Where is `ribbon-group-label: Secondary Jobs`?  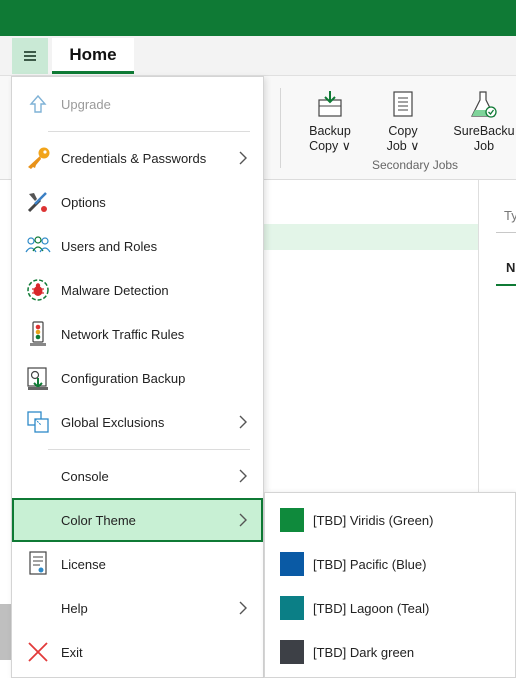 ribbon-group-label: Secondary Jobs is located at coordinates (415, 165).